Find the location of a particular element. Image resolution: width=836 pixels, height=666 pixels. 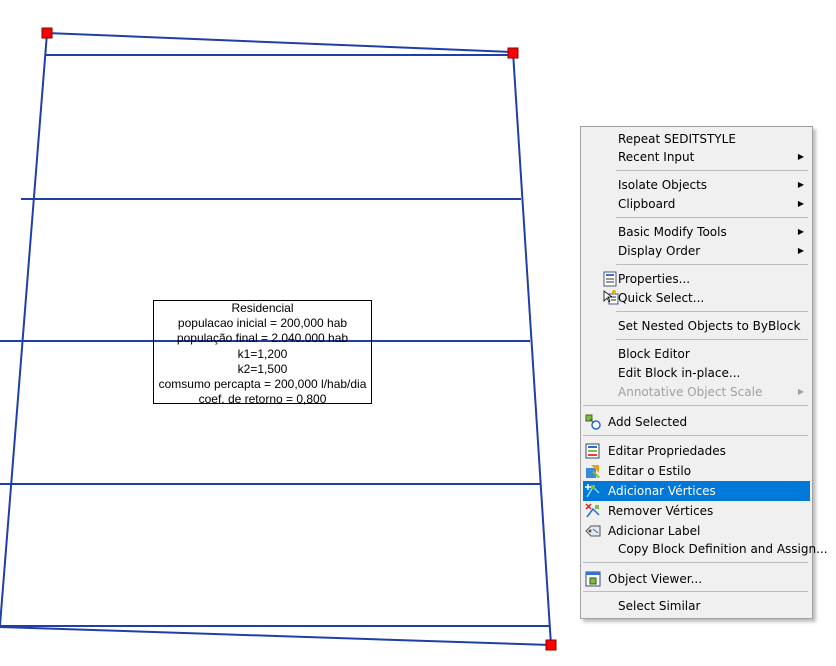

menu-item-clipboard: Clipboard ▶ is located at coordinates (696, 204).